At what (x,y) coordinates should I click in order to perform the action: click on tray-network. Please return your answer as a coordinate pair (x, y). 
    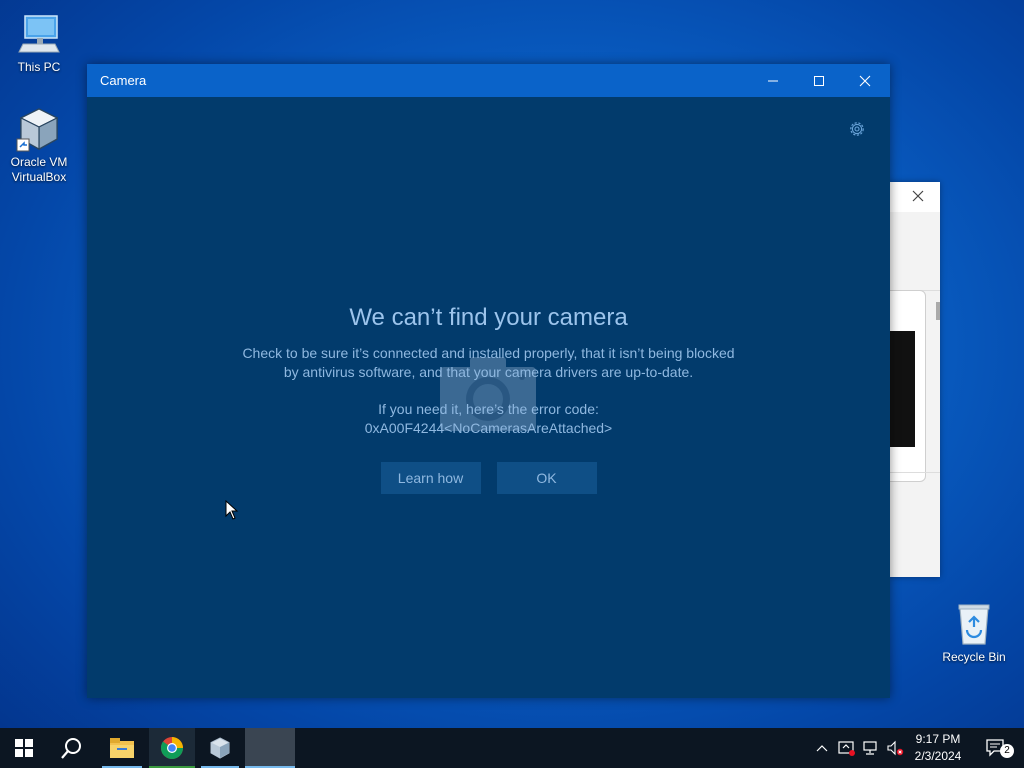
    Looking at the image, I should click on (871, 748).